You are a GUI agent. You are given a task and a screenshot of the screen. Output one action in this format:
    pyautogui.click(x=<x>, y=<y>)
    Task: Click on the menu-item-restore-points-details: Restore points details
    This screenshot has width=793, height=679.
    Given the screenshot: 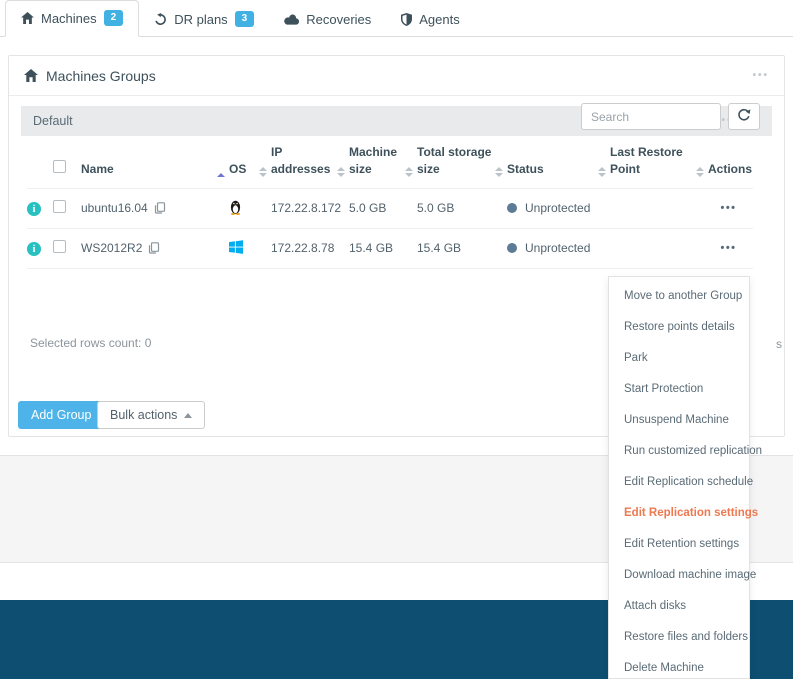 What is the action you would take?
    pyautogui.click(x=679, y=327)
    